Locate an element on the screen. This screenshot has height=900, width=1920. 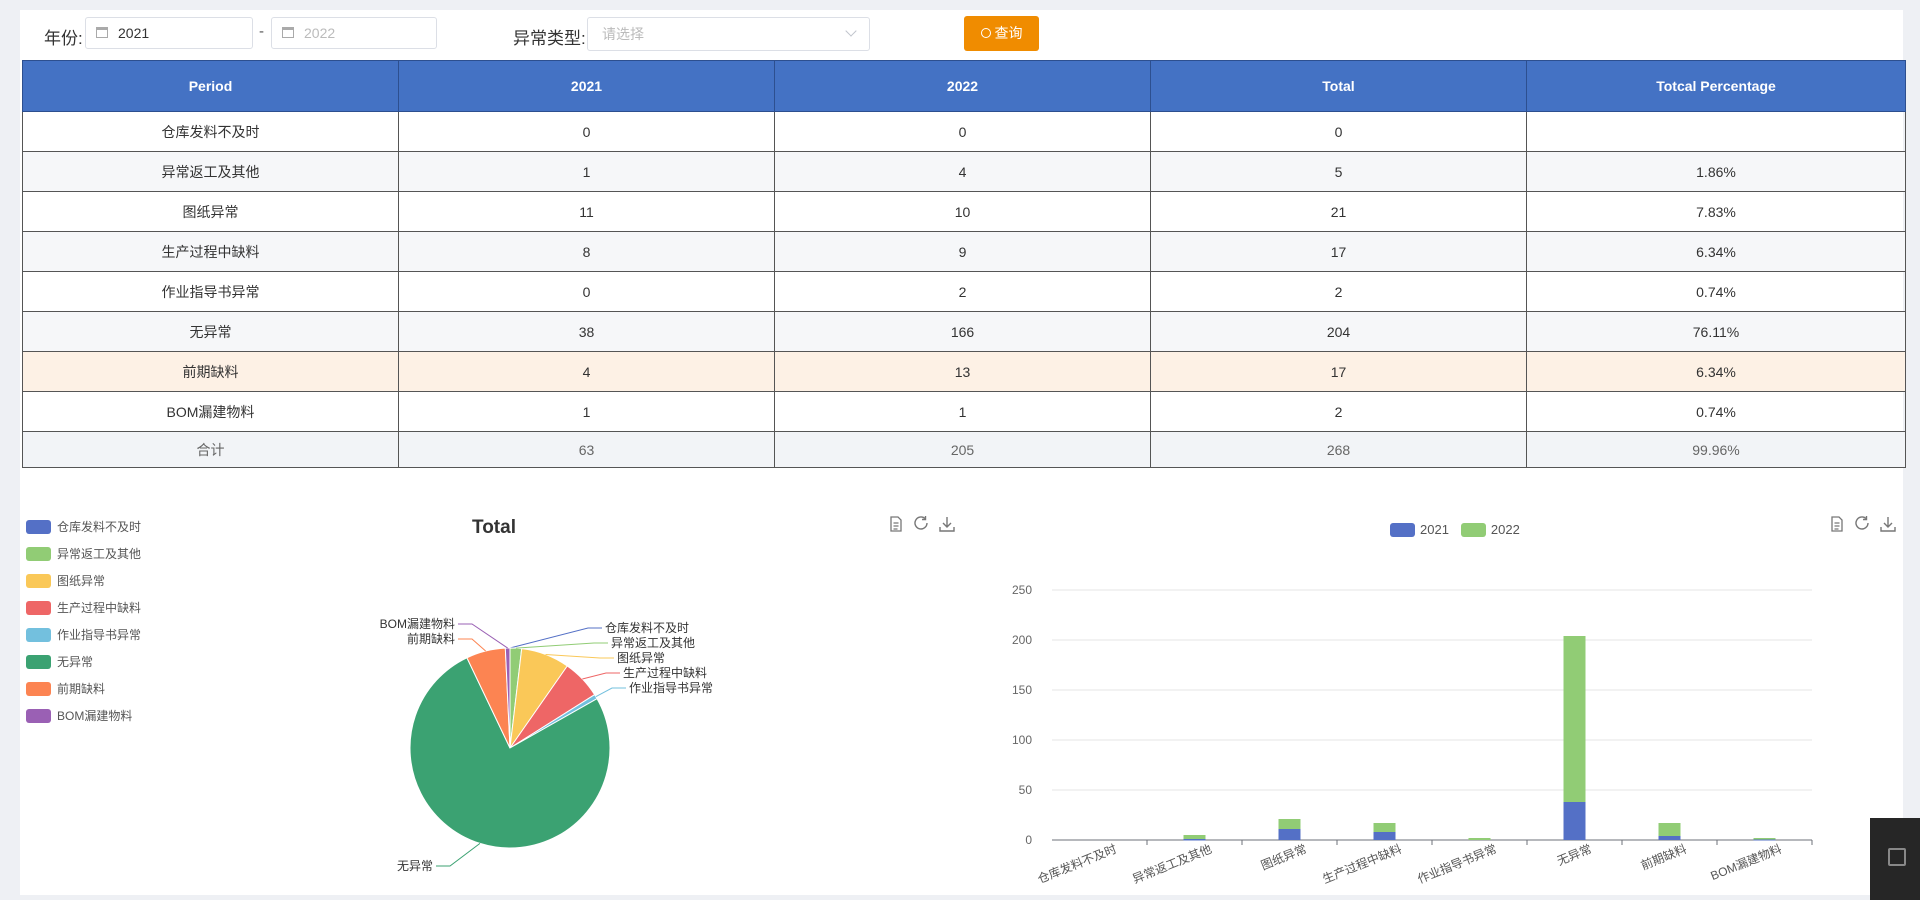
table-row: 仓库发料不及时 0 0 0 is located at coordinates (964, 131).